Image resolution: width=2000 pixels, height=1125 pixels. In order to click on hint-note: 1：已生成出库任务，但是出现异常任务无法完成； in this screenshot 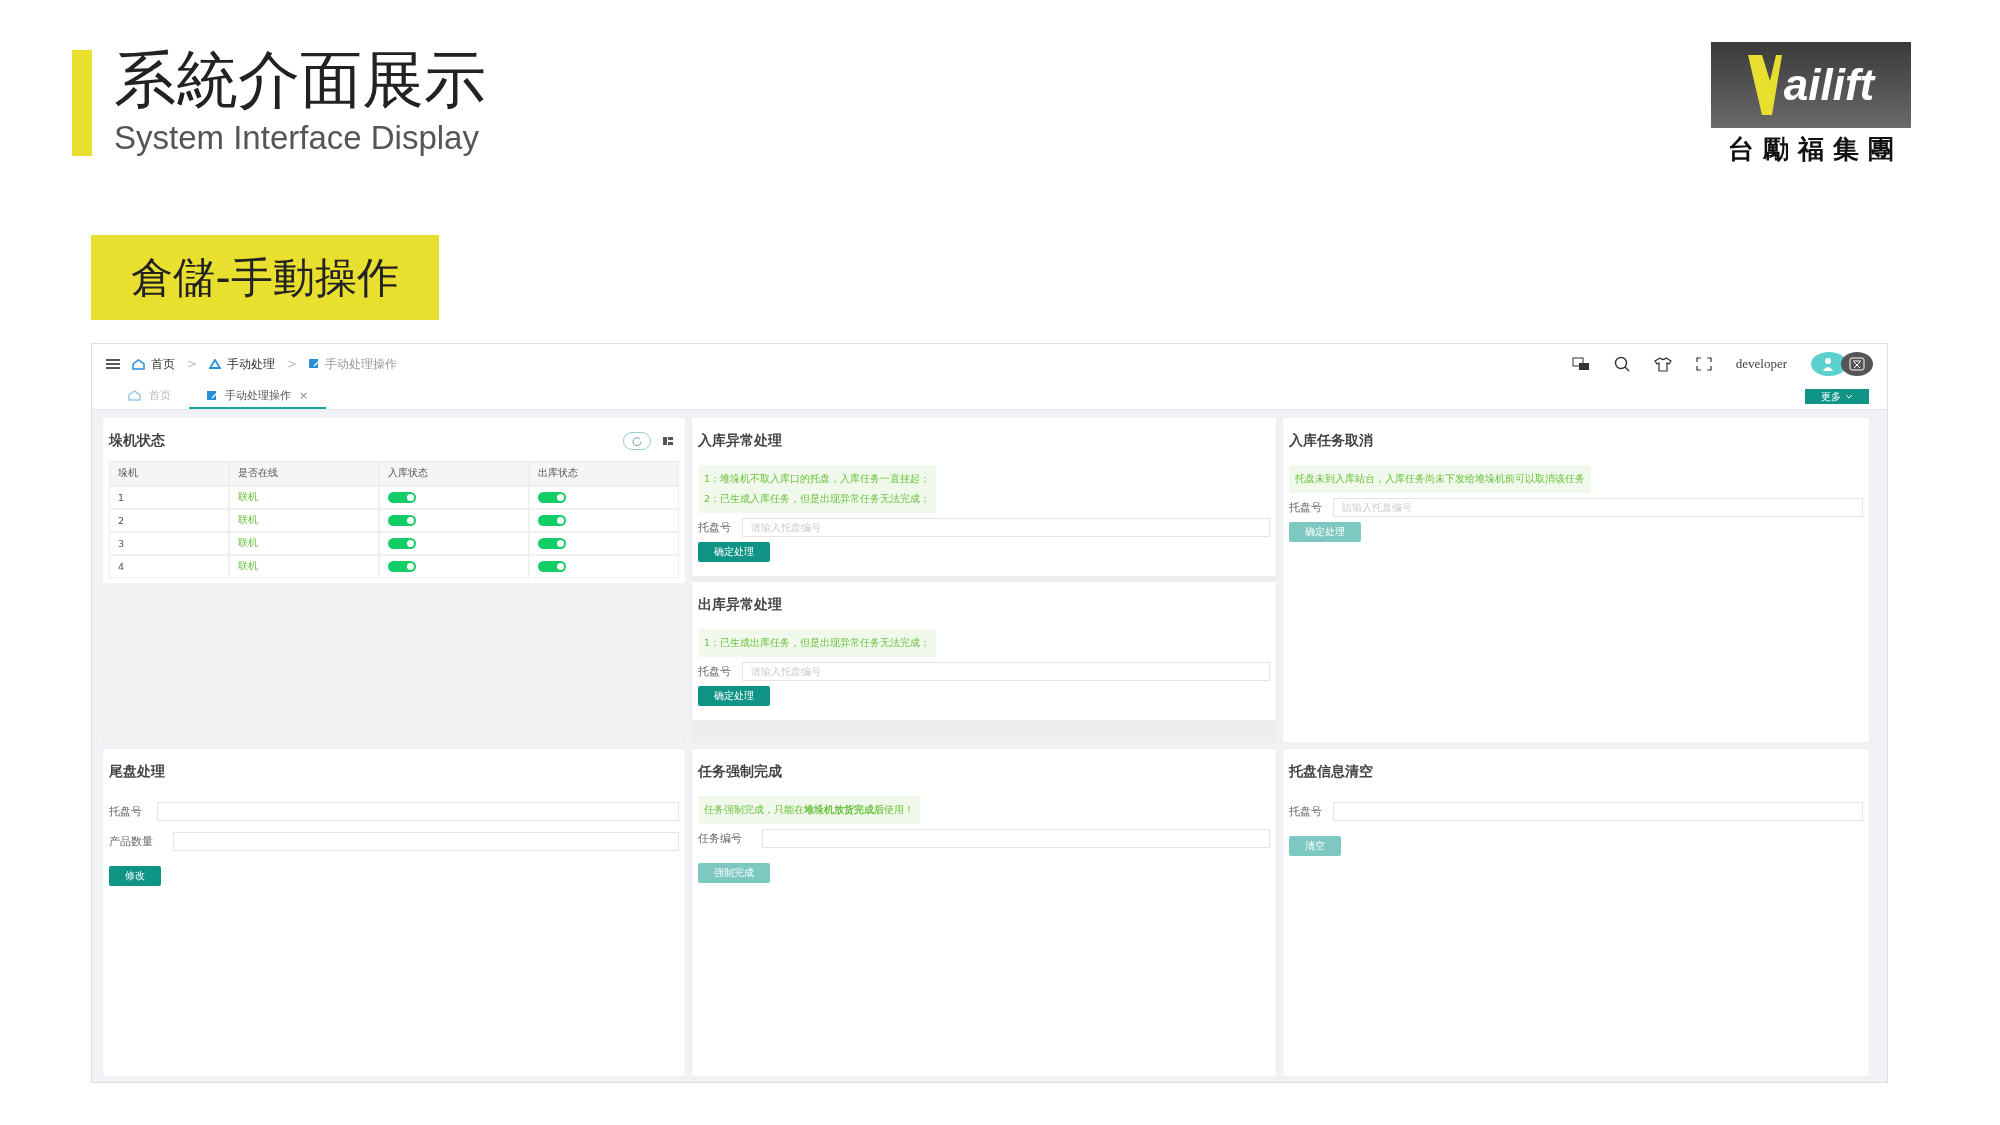, I will do `click(817, 643)`.